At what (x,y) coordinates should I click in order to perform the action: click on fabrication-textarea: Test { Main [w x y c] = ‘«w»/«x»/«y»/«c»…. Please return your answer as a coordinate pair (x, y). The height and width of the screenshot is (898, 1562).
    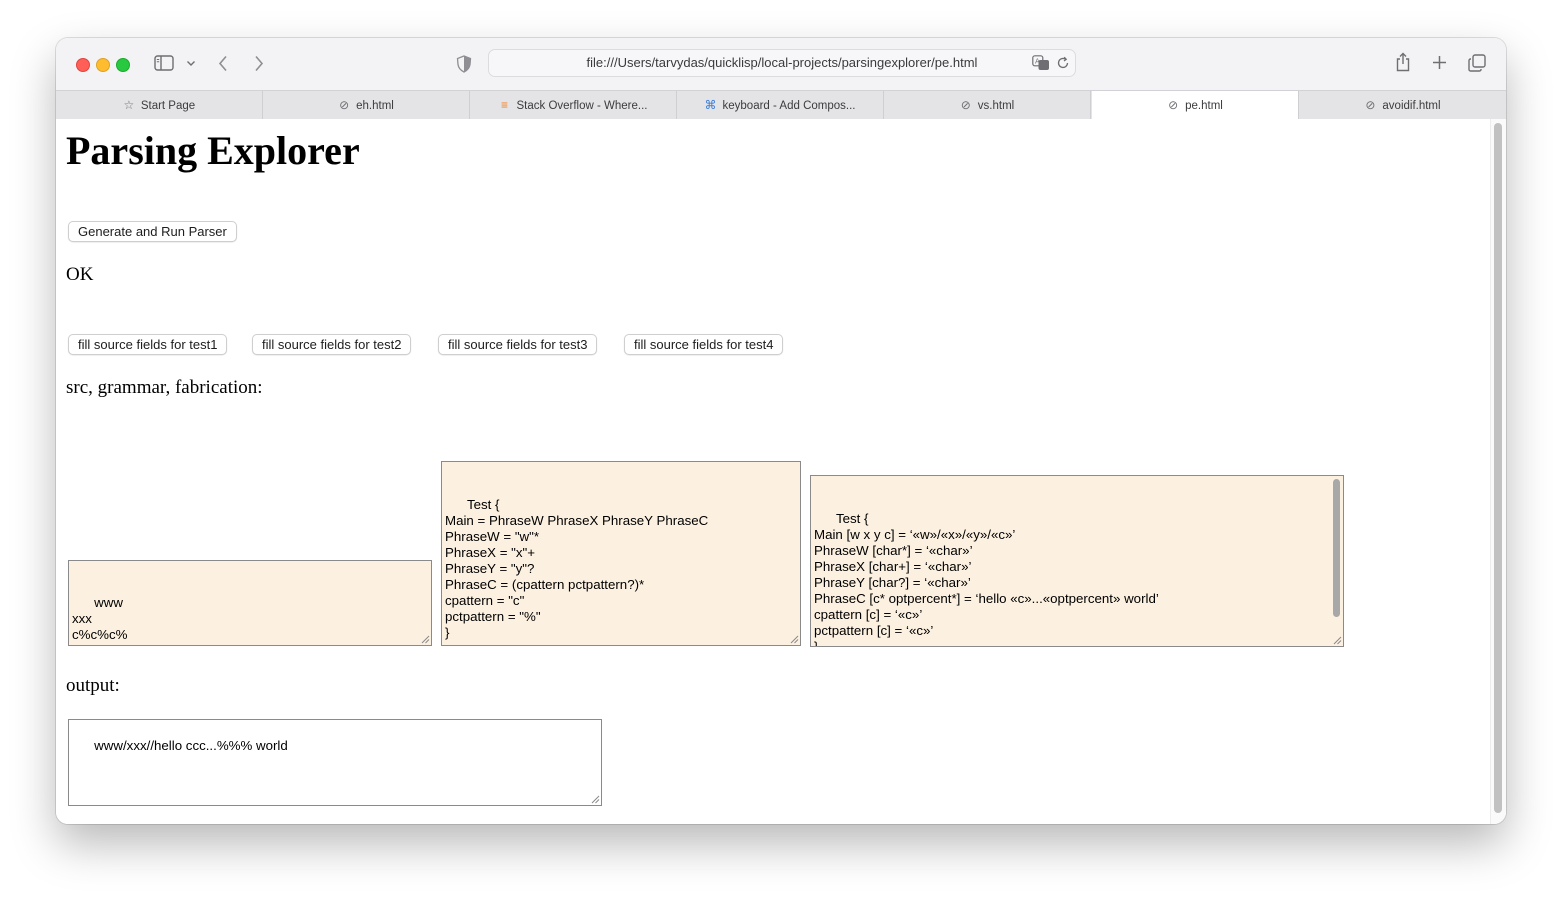
    Looking at the image, I should click on (1077, 561).